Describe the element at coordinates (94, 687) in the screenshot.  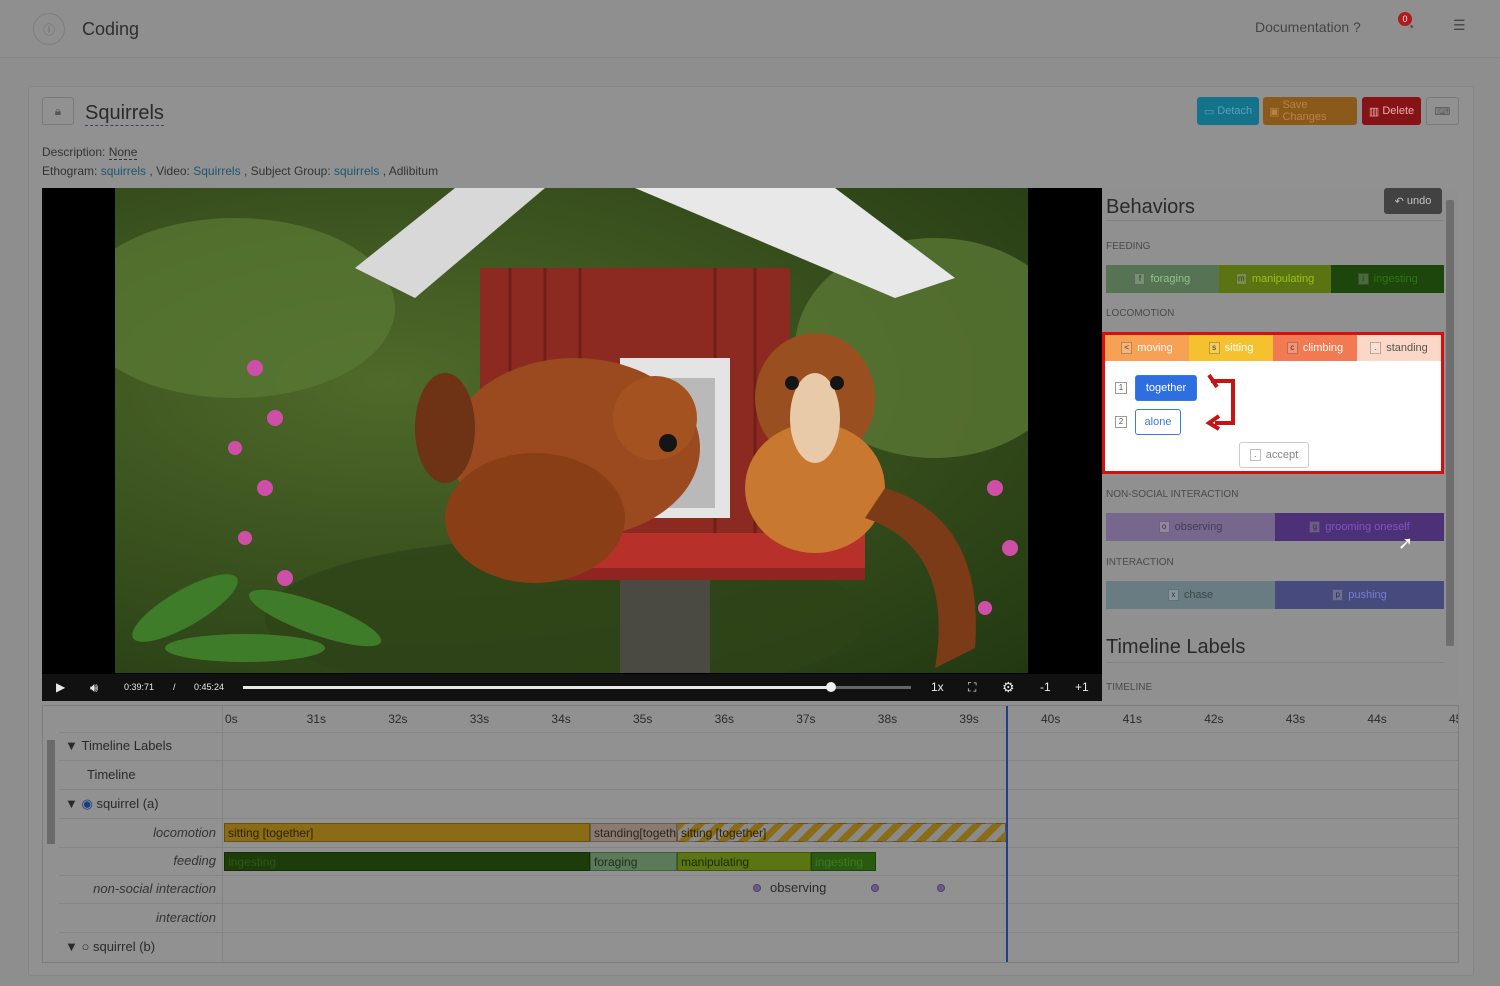
I see `volume-icon: 🔊︎` at that location.